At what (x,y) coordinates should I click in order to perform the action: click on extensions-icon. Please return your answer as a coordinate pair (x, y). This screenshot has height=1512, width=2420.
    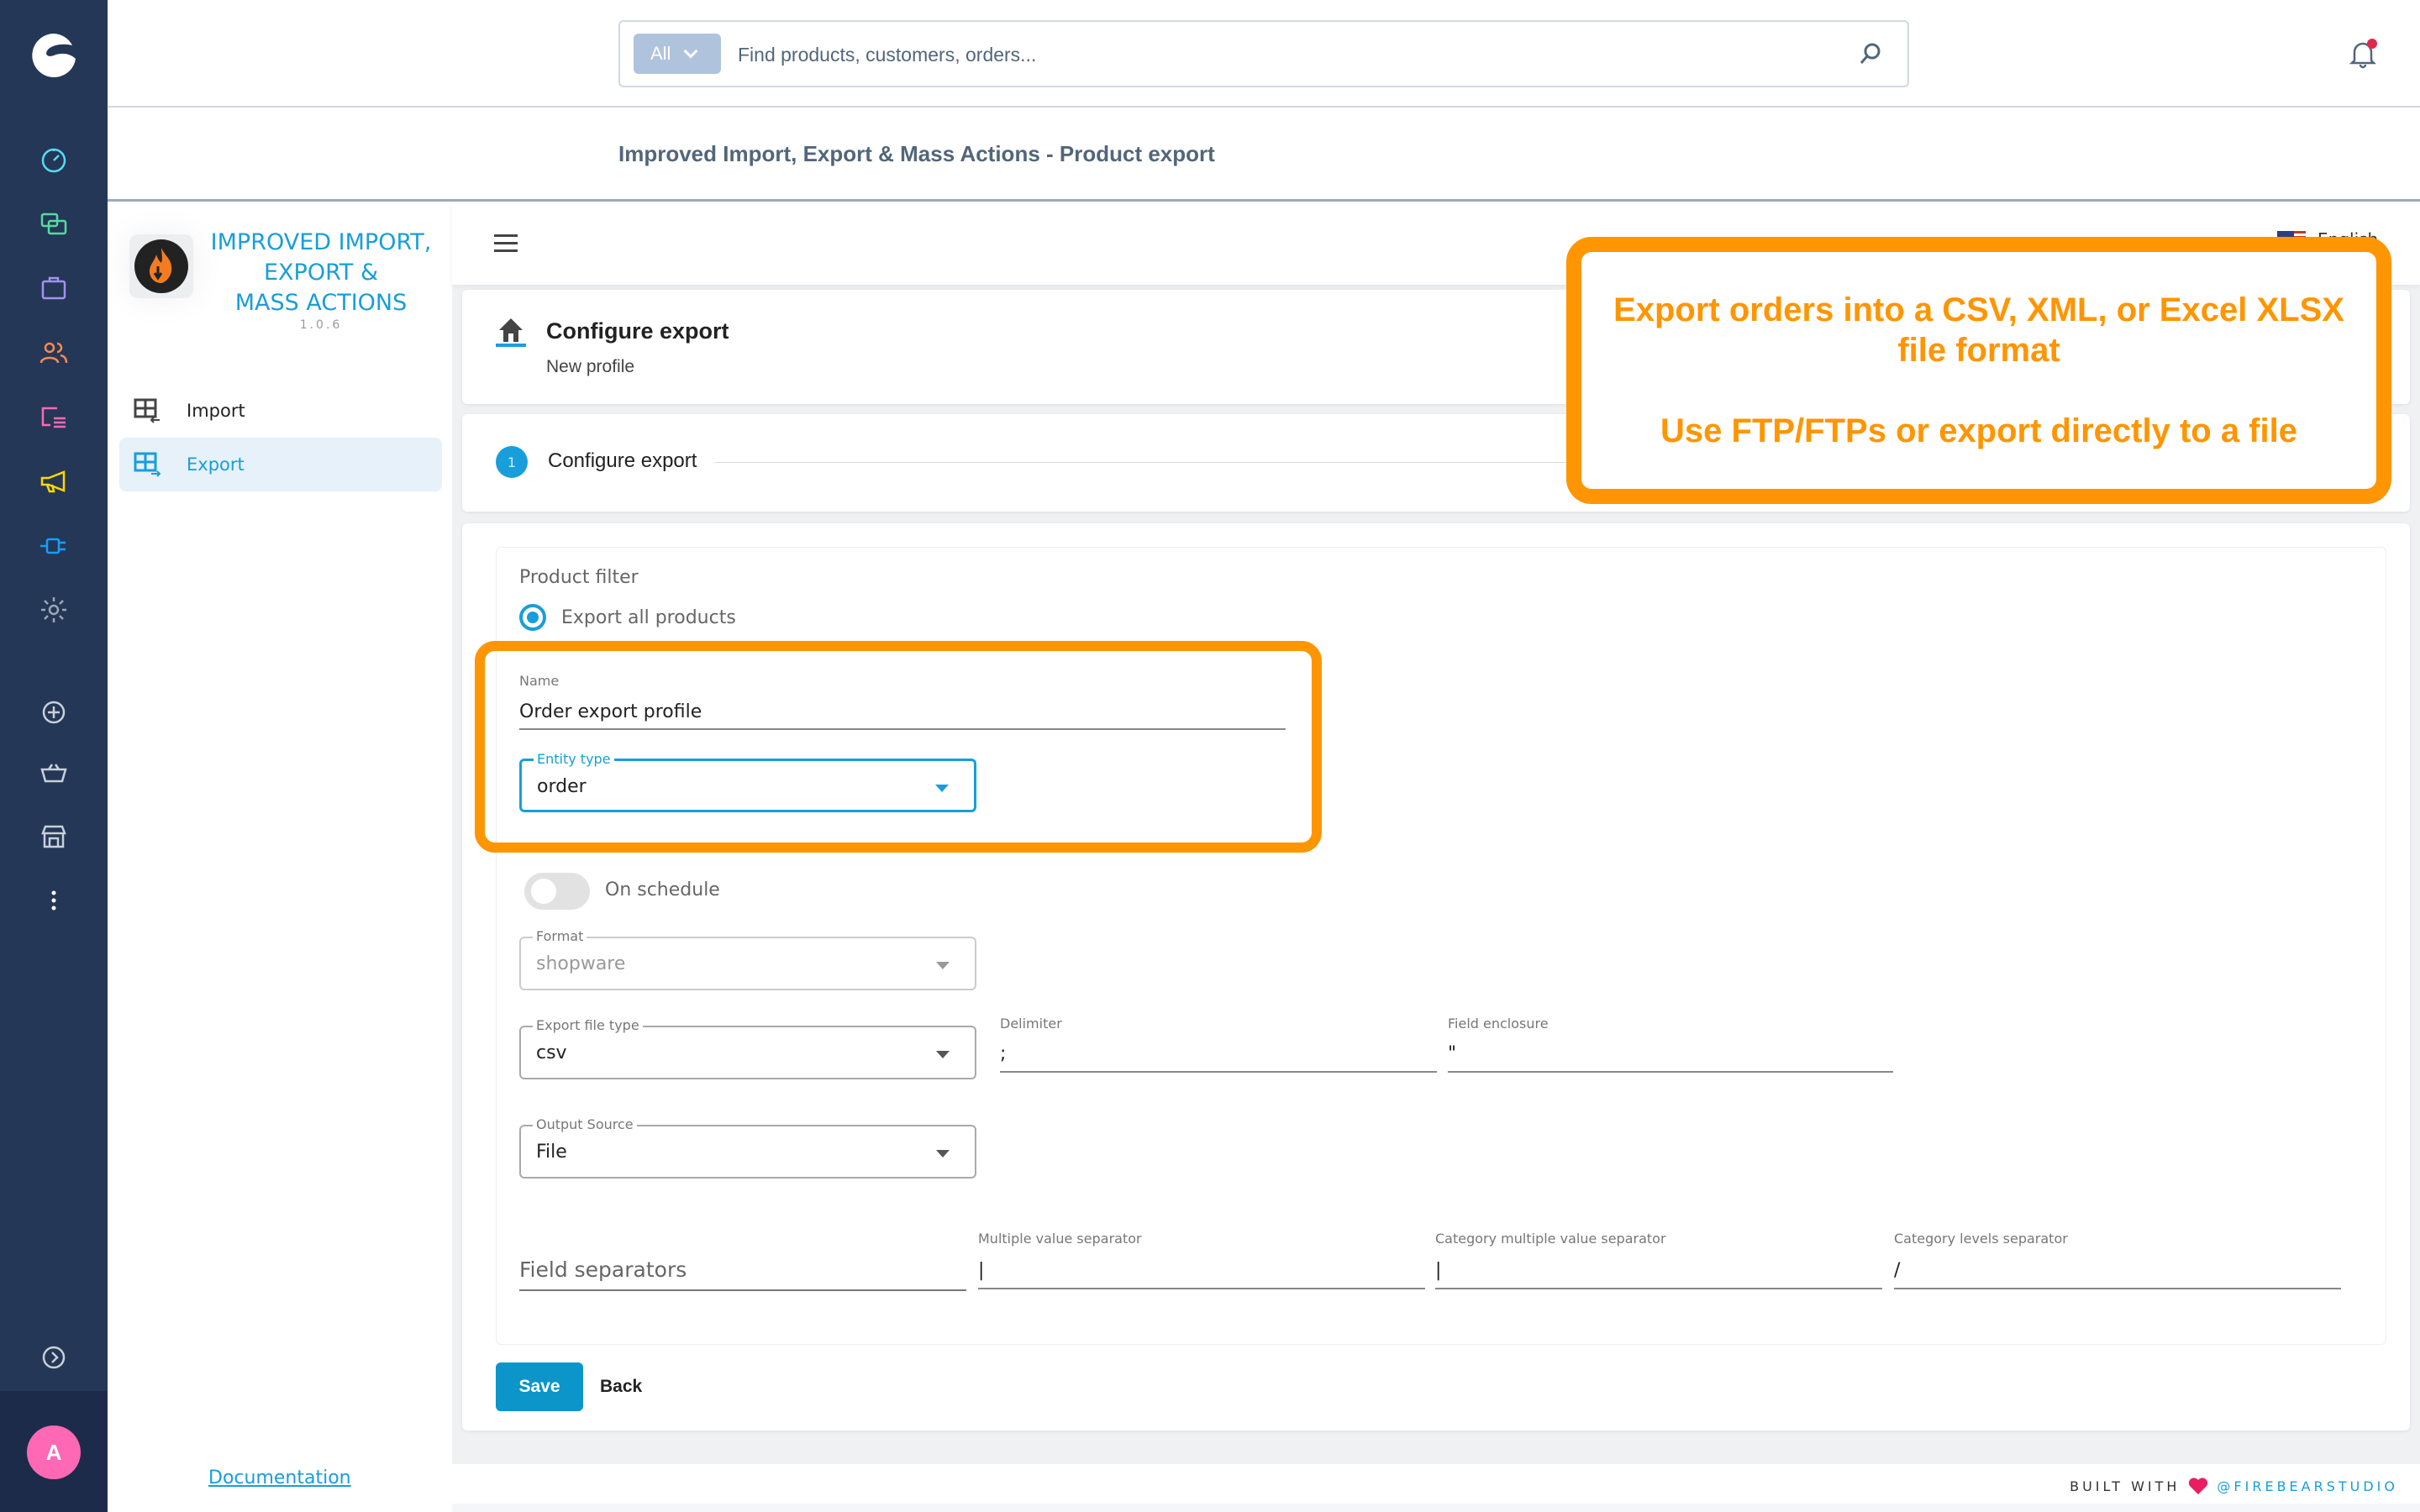
    Looking at the image, I should click on (54, 546).